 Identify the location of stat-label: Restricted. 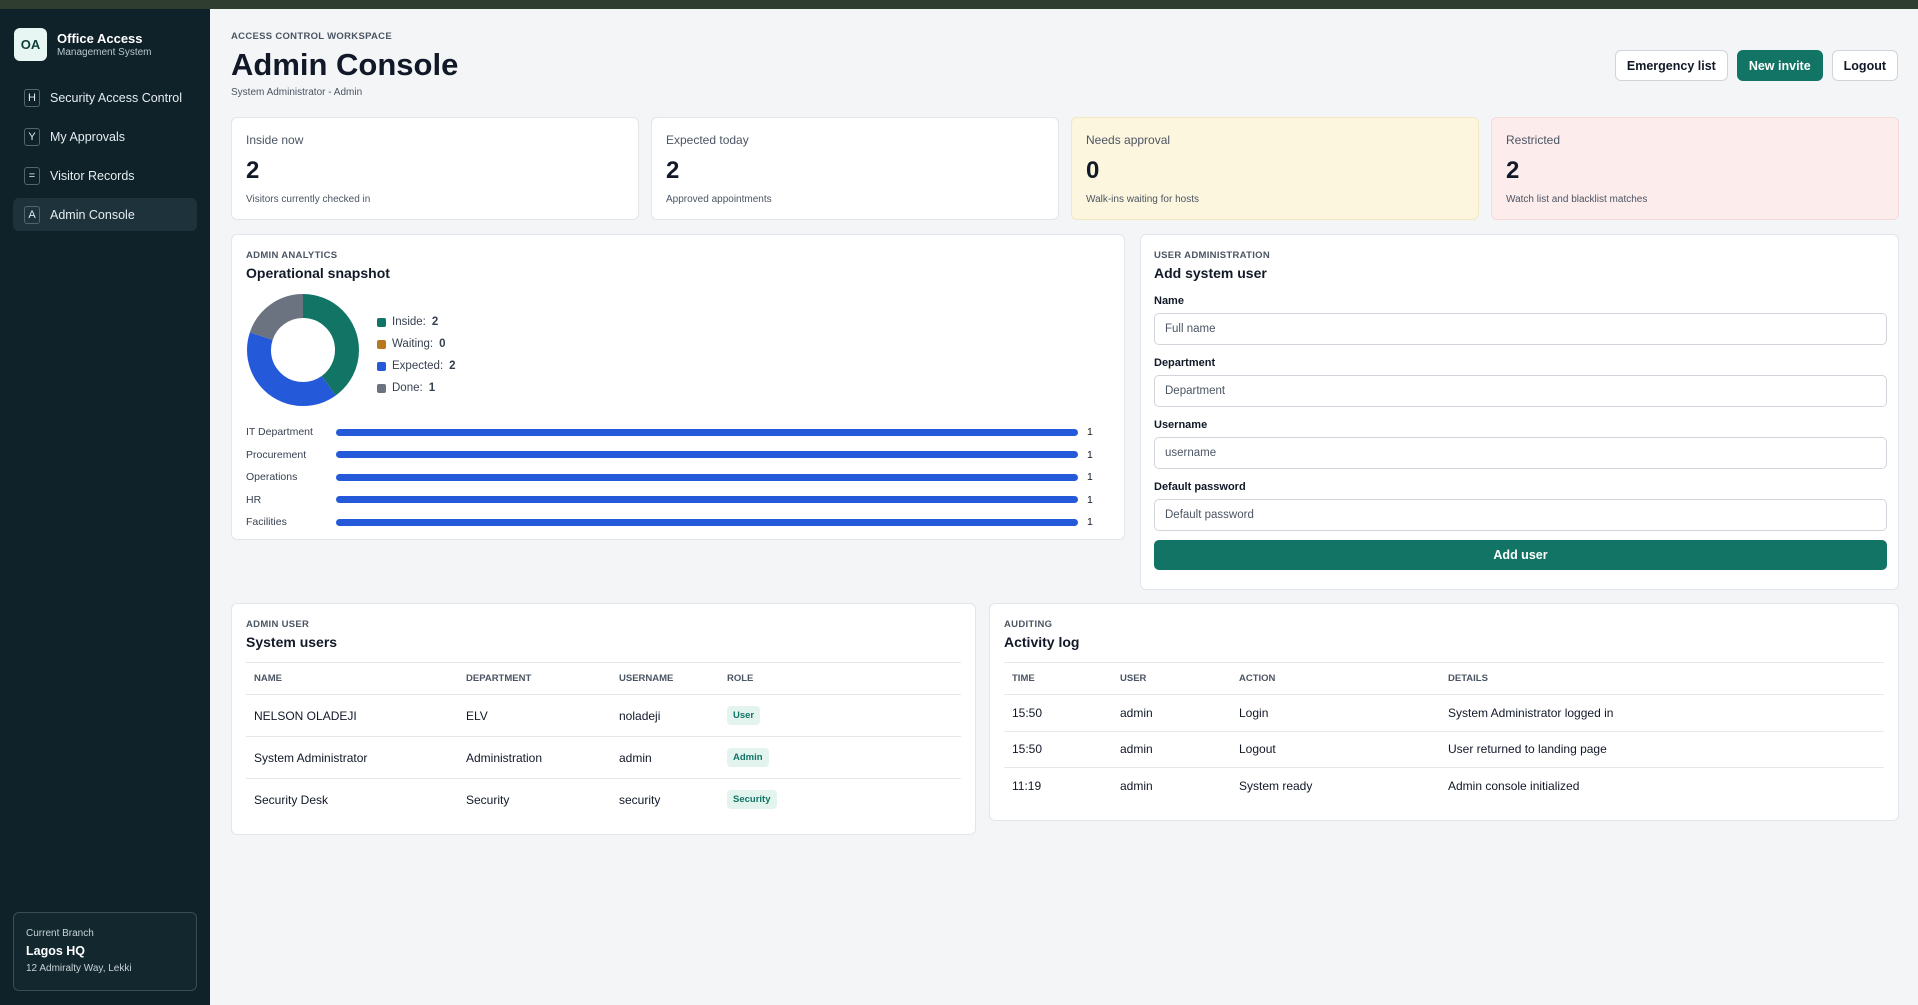
(1533, 140).